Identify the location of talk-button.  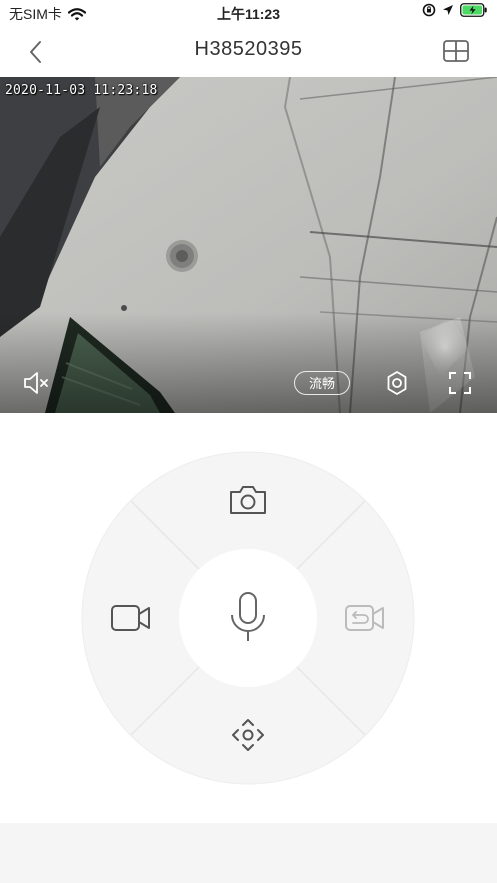
(248, 617).